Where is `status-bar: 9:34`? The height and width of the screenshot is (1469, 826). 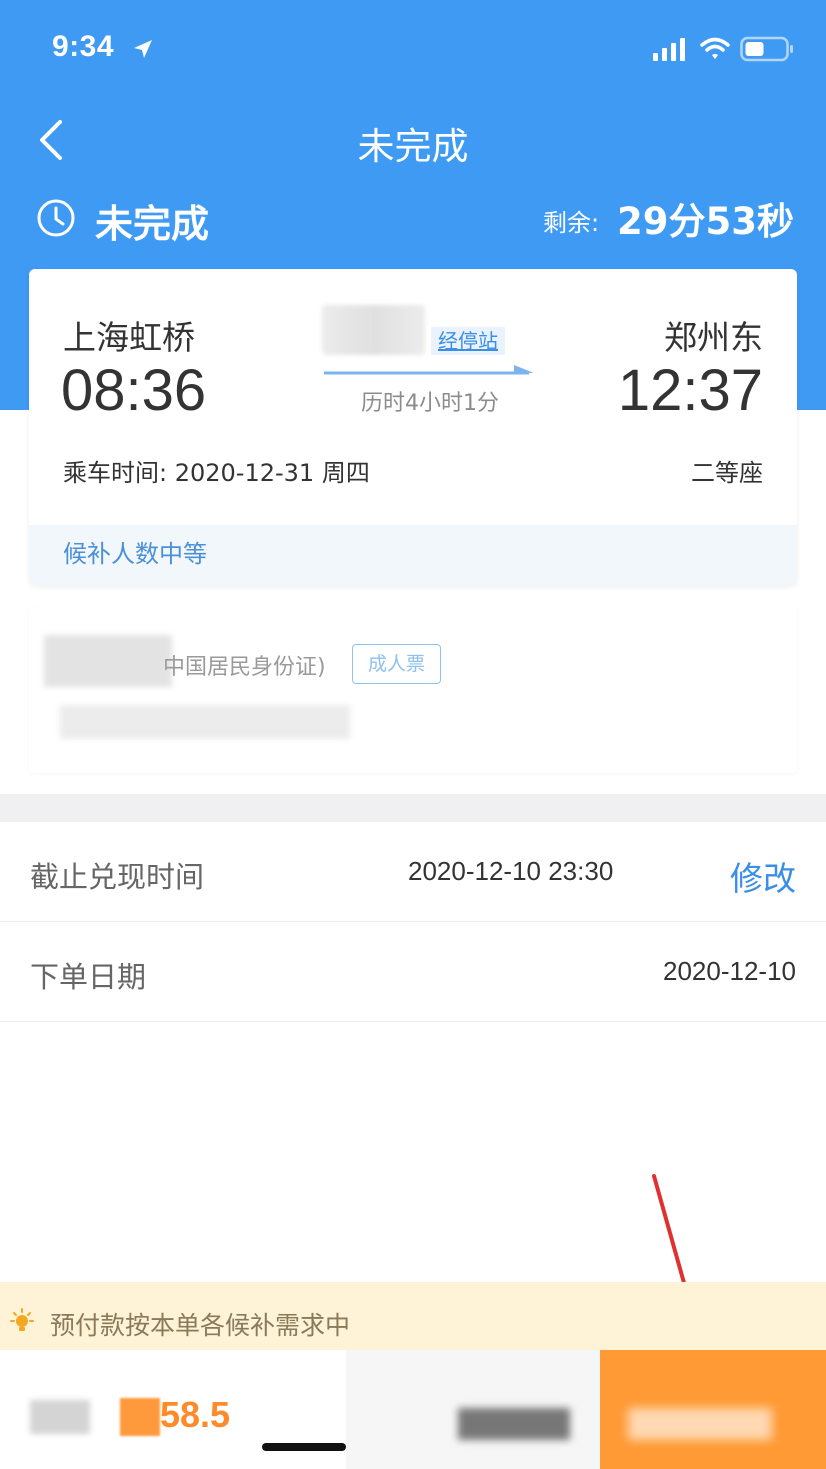 status-bar: 9:34 is located at coordinates (413, 50).